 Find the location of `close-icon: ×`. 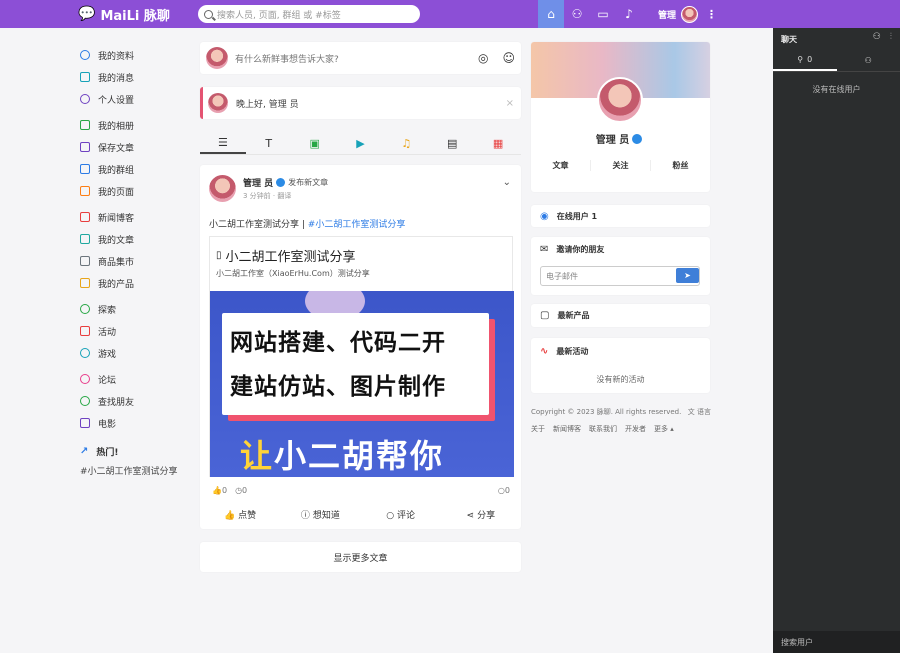

close-icon: × is located at coordinates (510, 103).